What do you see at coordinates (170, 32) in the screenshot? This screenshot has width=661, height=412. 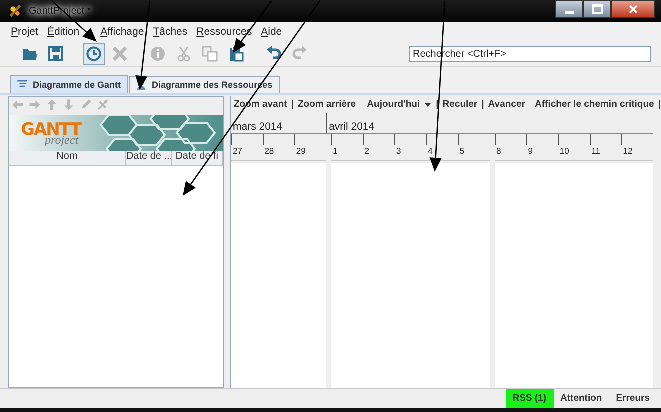 I see `menu-item: Tâches` at bounding box center [170, 32].